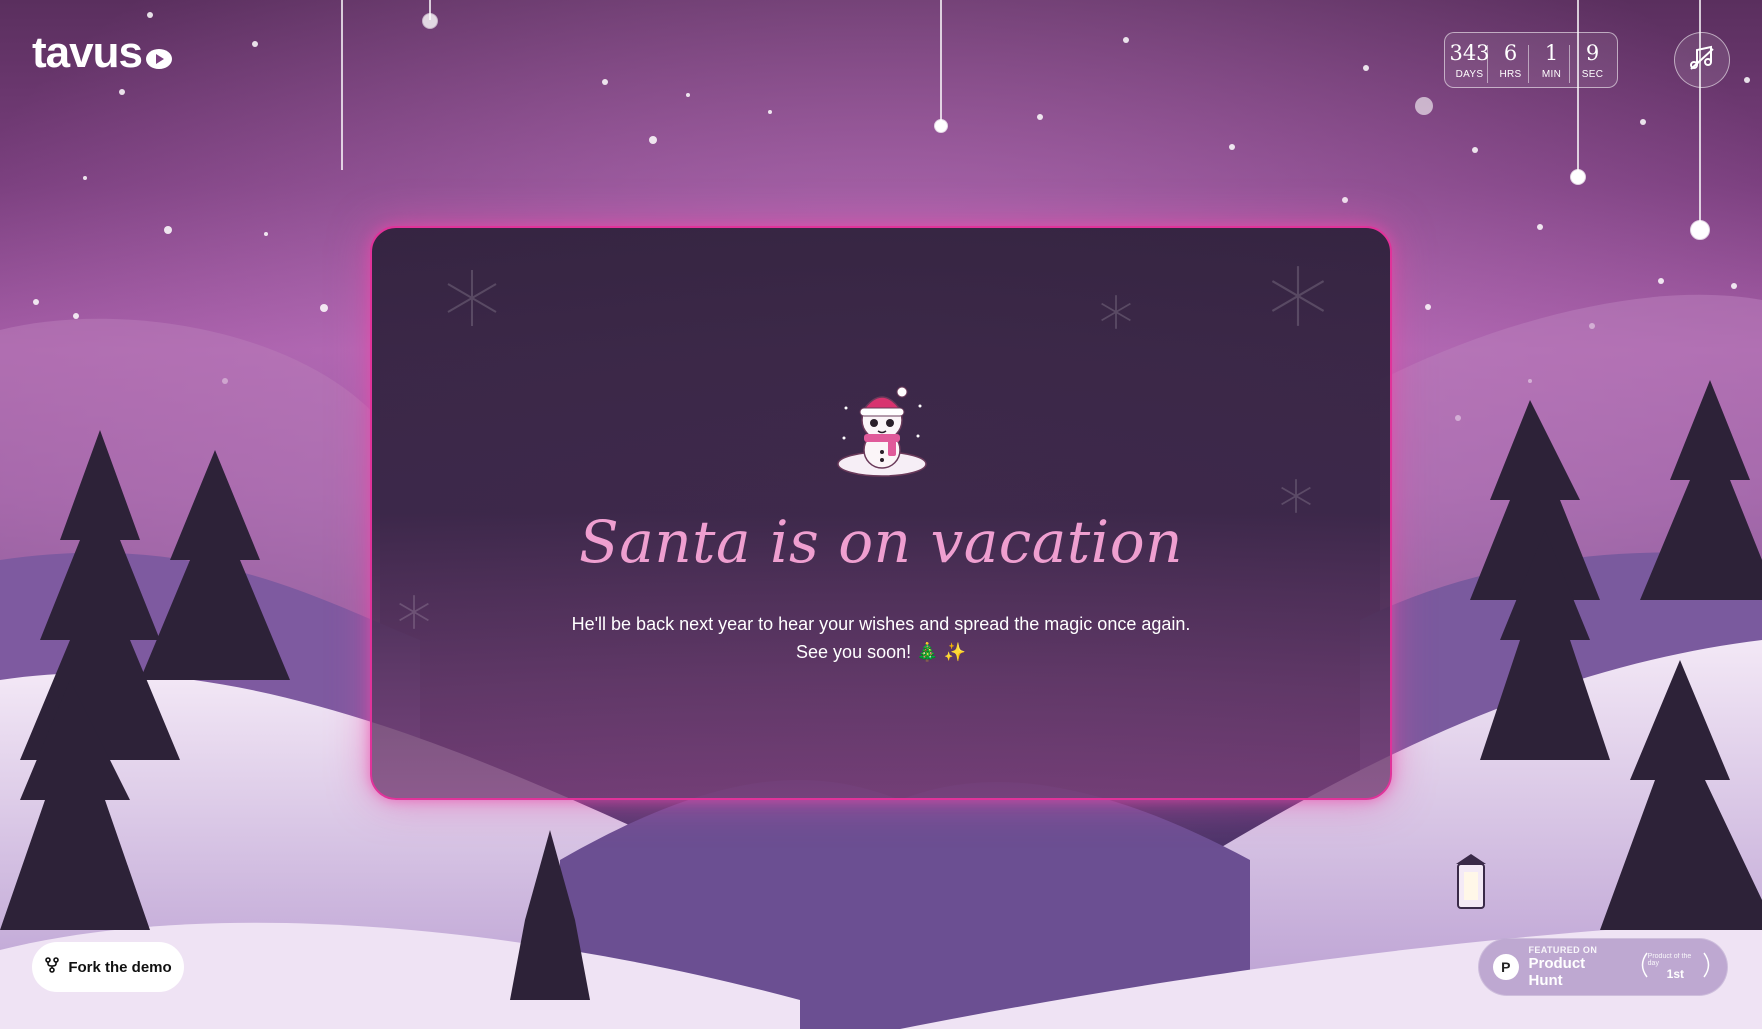  Describe the element at coordinates (1510, 52) in the screenshot. I see `countdown-value: 6` at that location.